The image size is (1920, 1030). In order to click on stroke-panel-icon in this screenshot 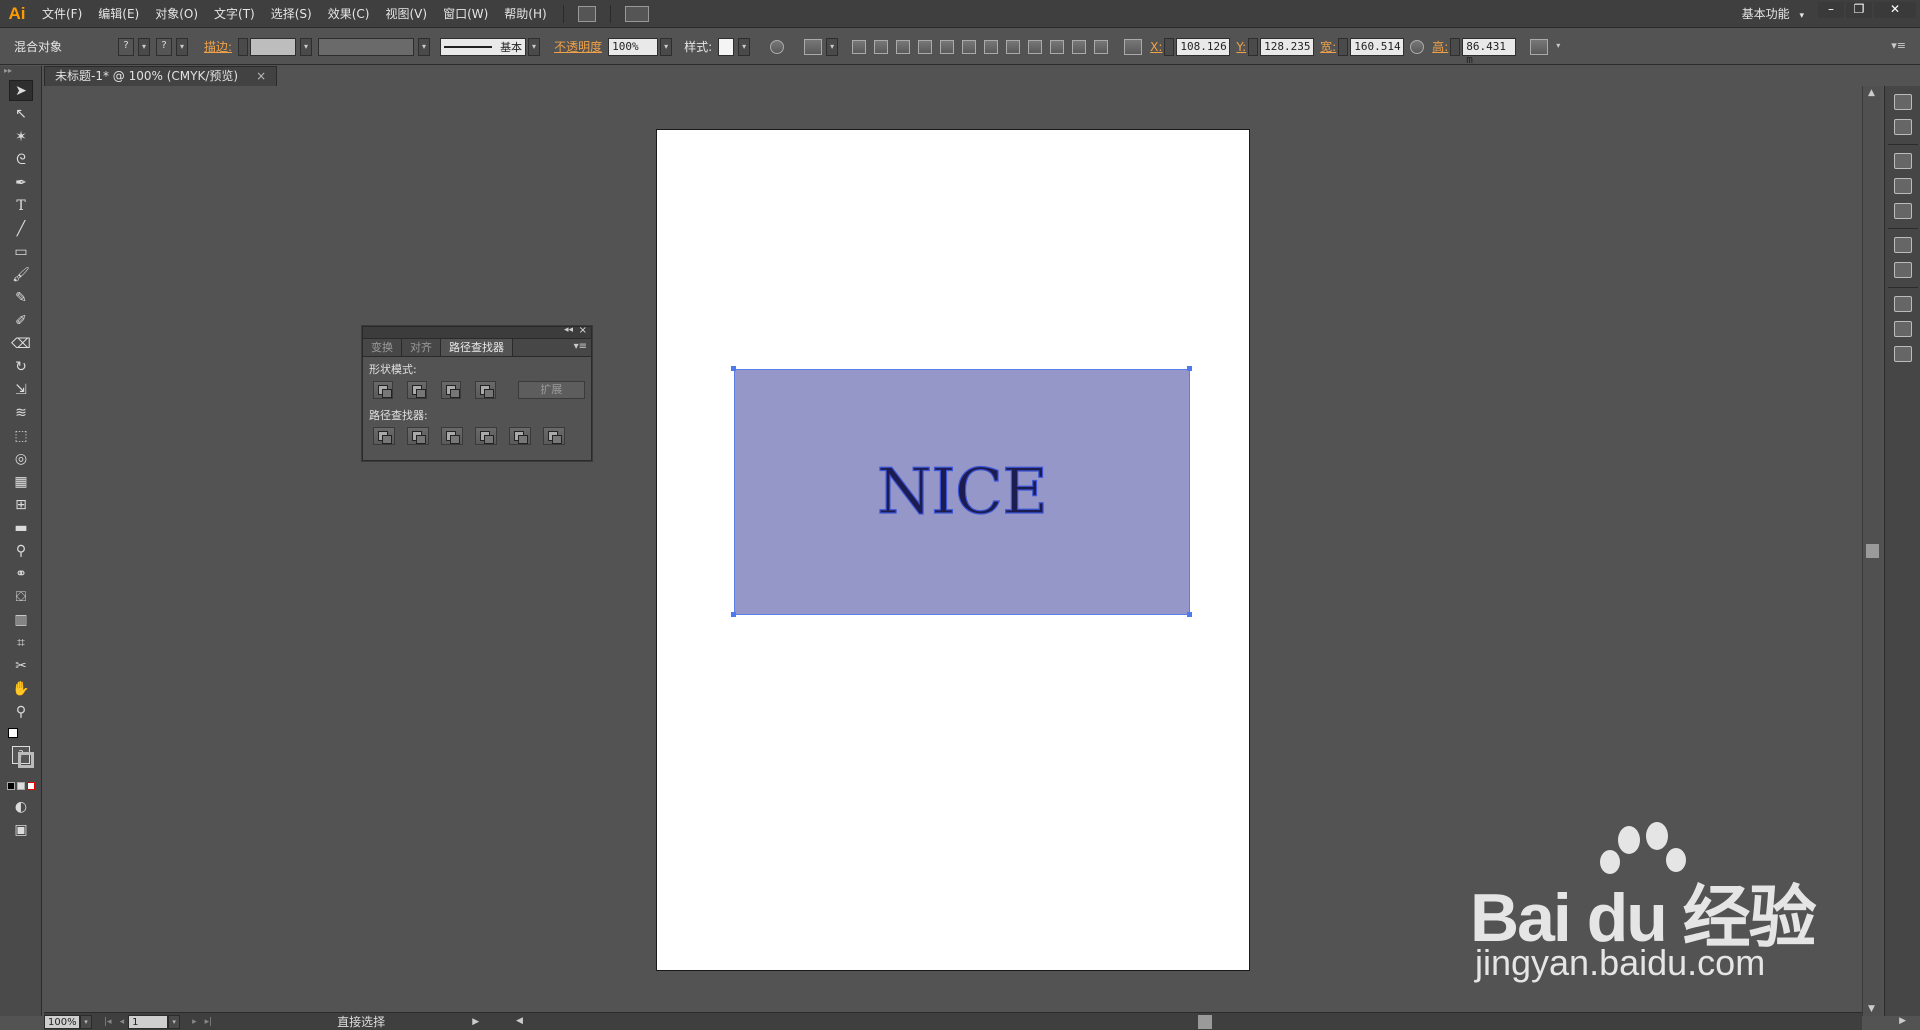, I will do `click(1903, 304)`.